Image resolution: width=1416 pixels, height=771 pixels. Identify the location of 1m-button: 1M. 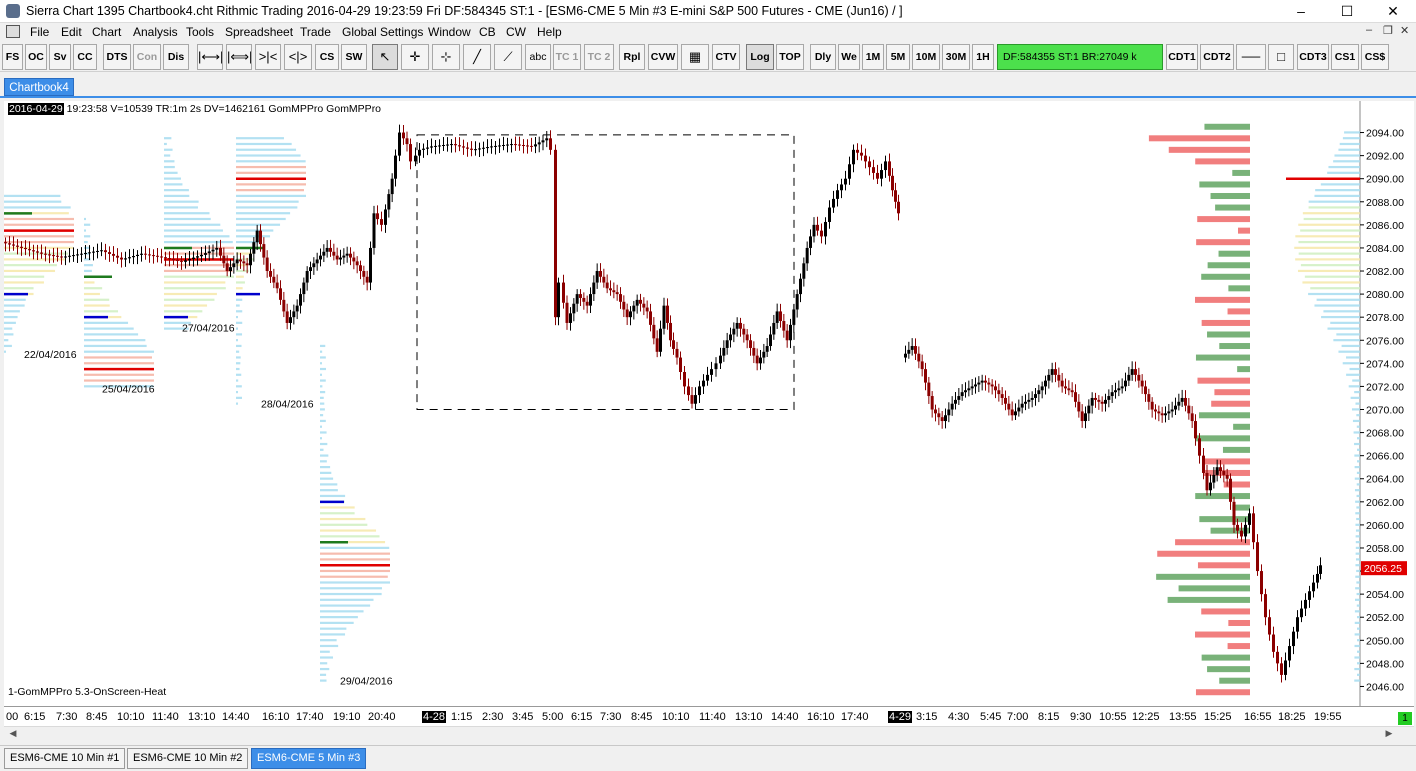
(873, 57).